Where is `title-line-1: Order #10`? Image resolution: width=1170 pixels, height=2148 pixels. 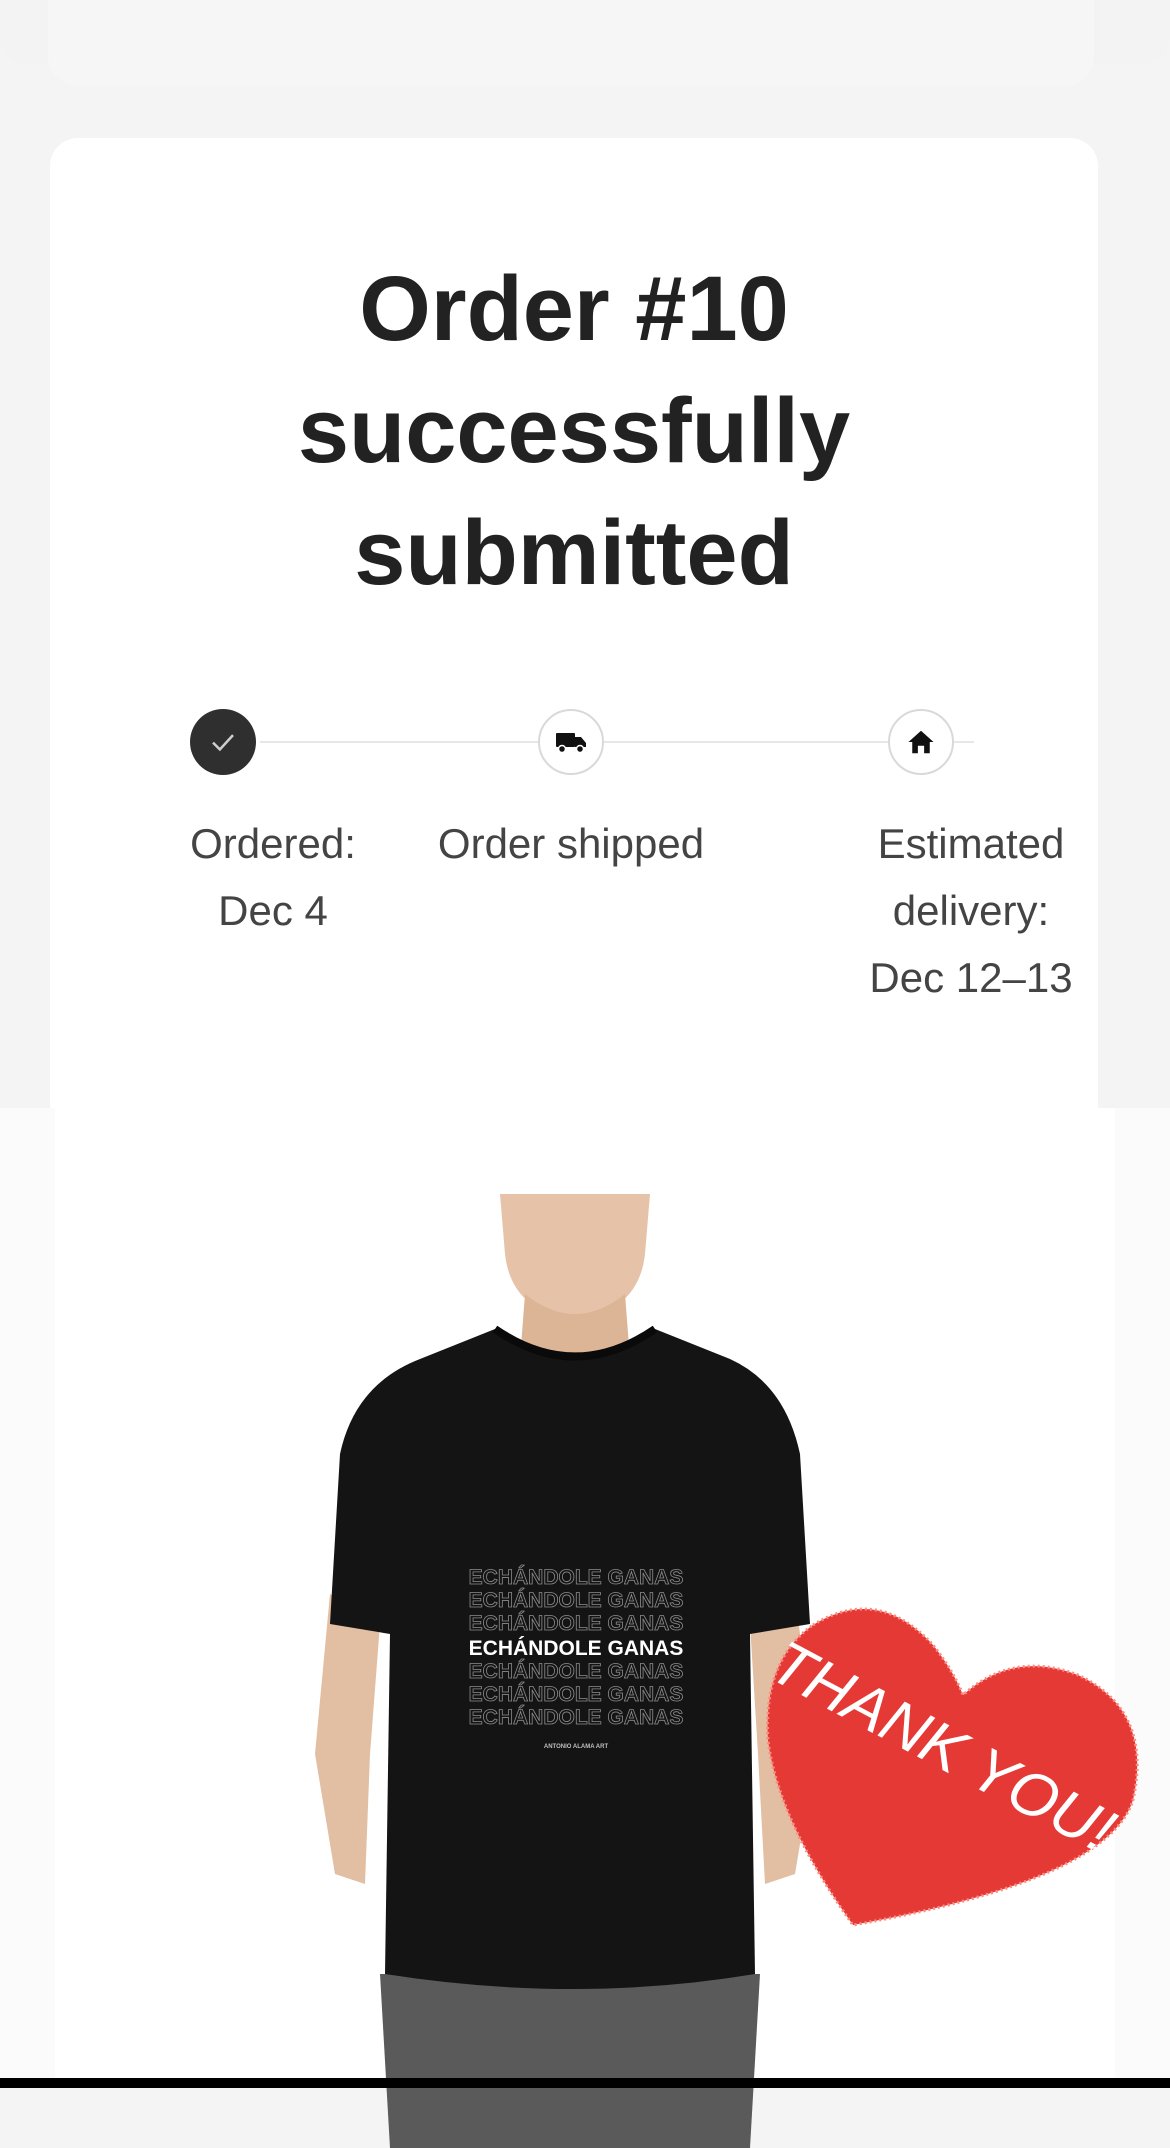
title-line-1: Order #10 is located at coordinates (574, 309).